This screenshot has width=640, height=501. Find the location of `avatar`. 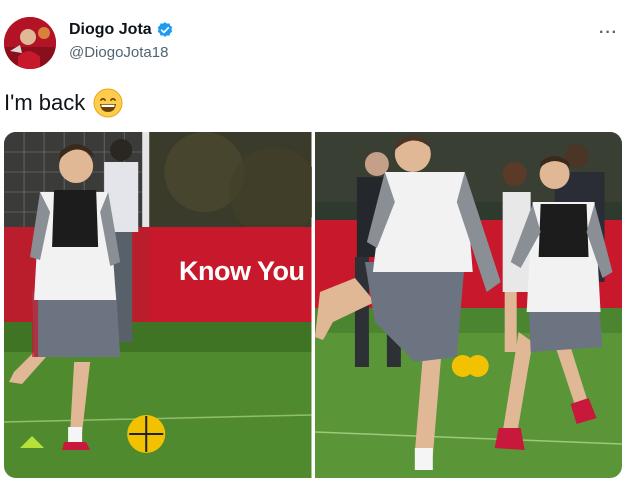

avatar is located at coordinates (30, 43).